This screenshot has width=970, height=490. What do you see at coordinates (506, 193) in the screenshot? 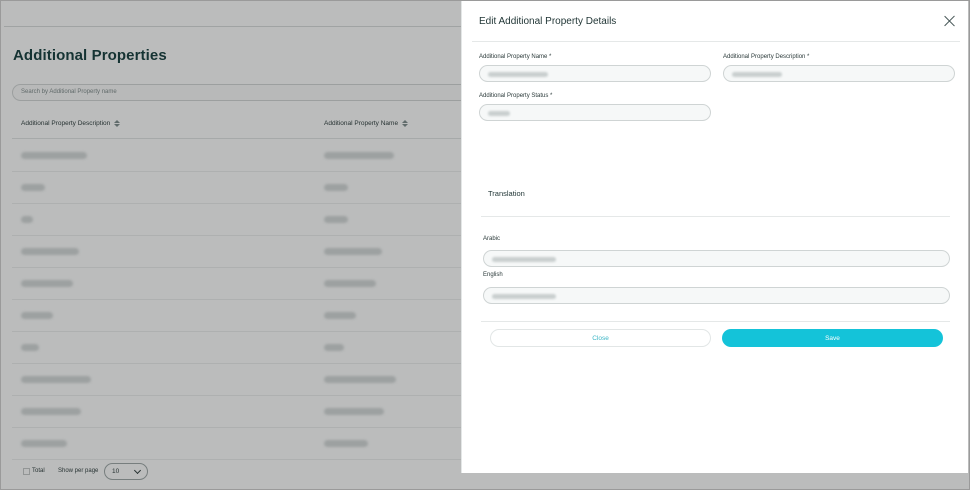
I see `translation-heading: Translation` at bounding box center [506, 193].